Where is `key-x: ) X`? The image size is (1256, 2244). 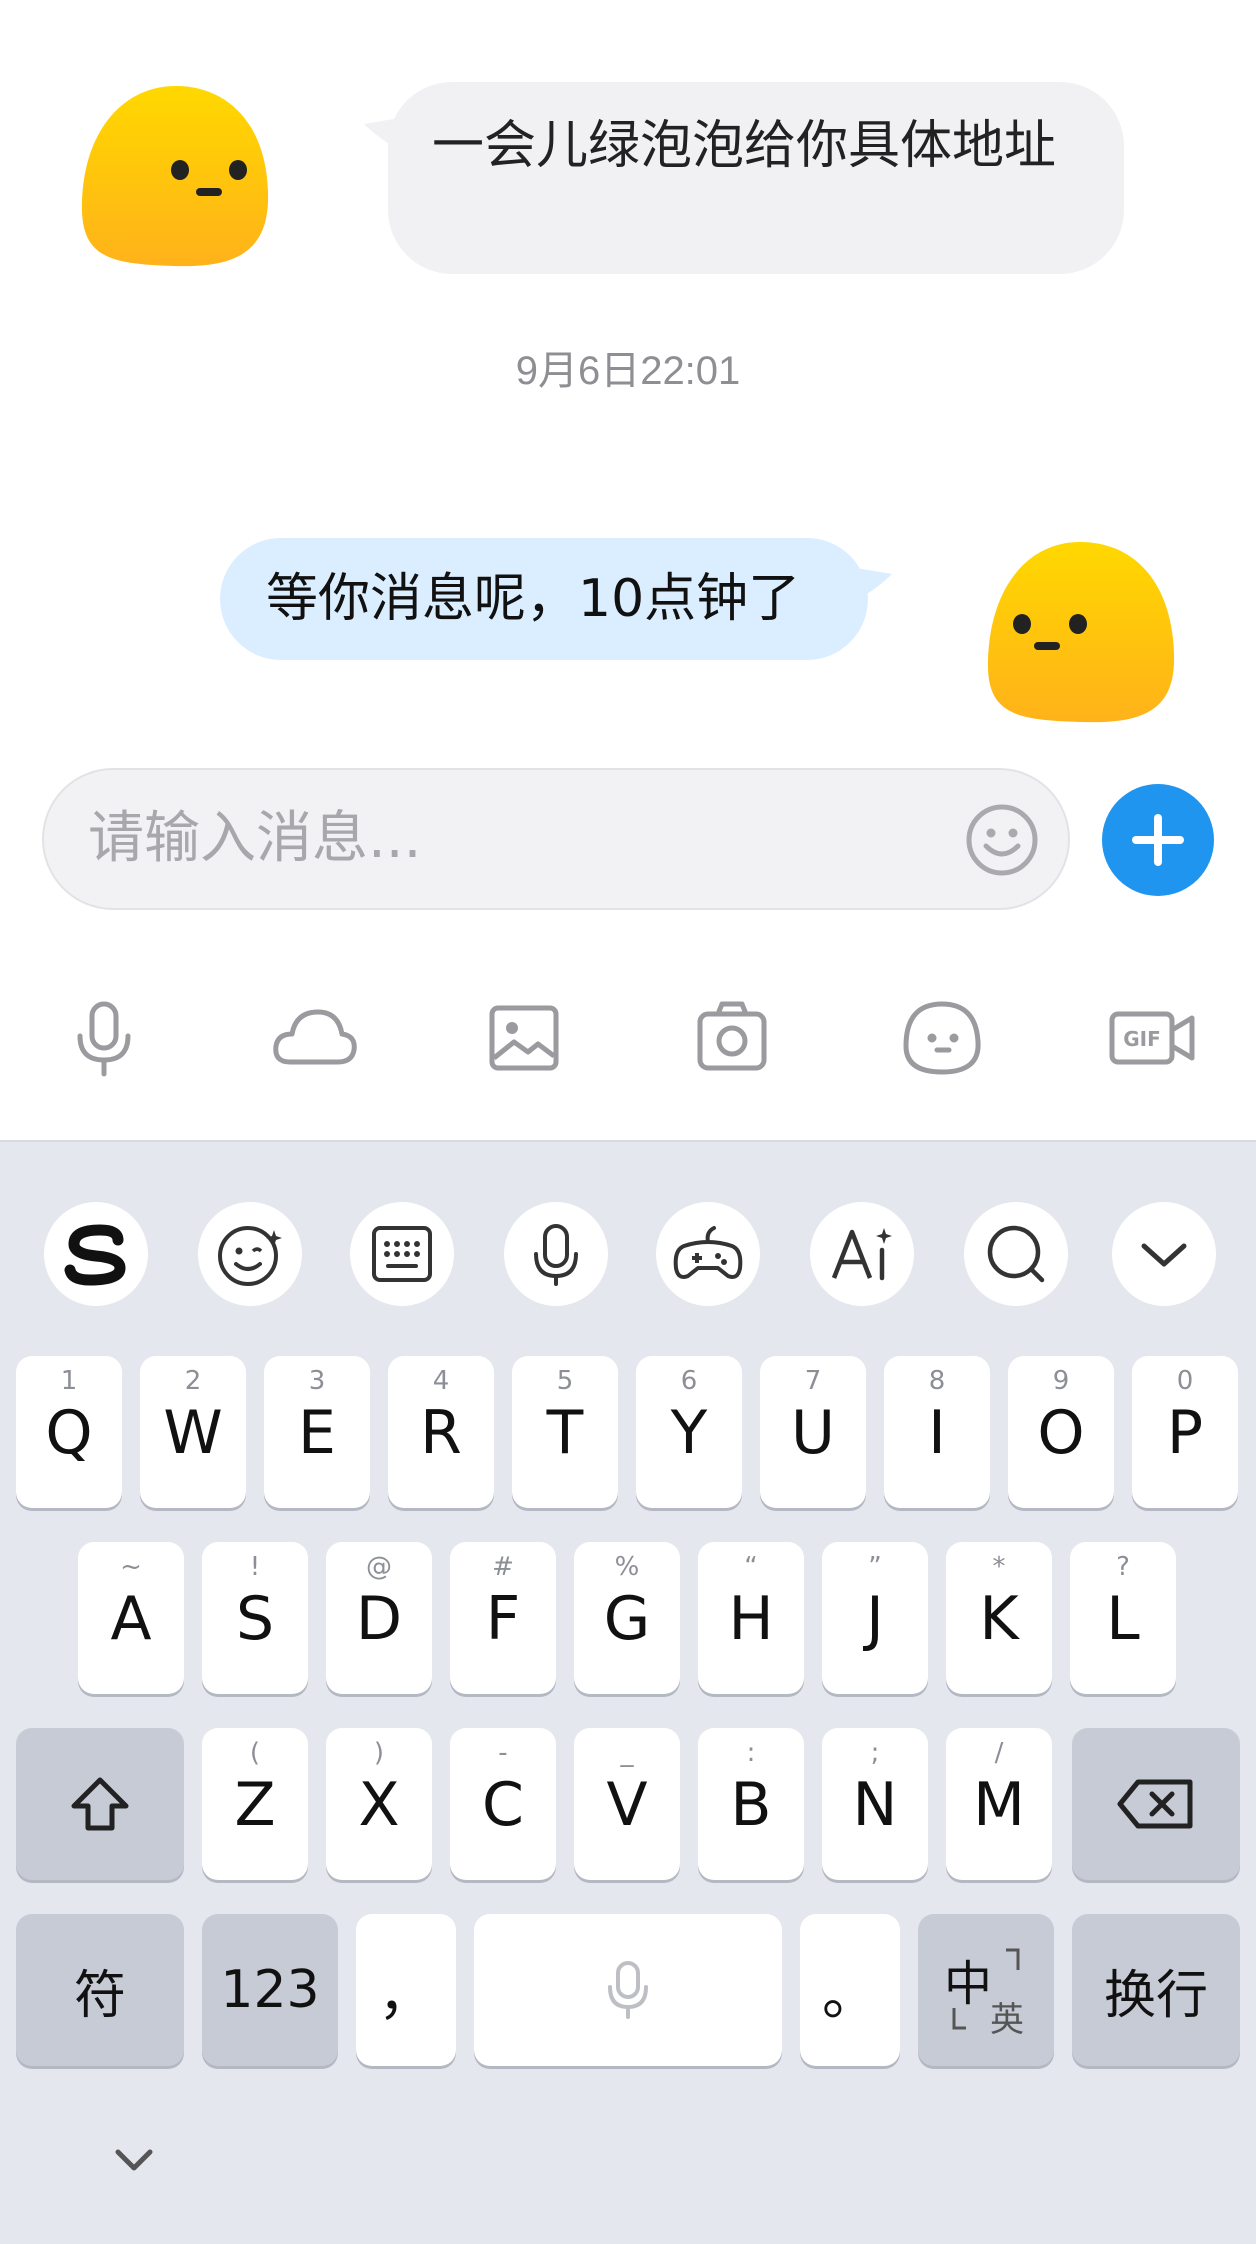
key-x: ) X is located at coordinates (379, 1804).